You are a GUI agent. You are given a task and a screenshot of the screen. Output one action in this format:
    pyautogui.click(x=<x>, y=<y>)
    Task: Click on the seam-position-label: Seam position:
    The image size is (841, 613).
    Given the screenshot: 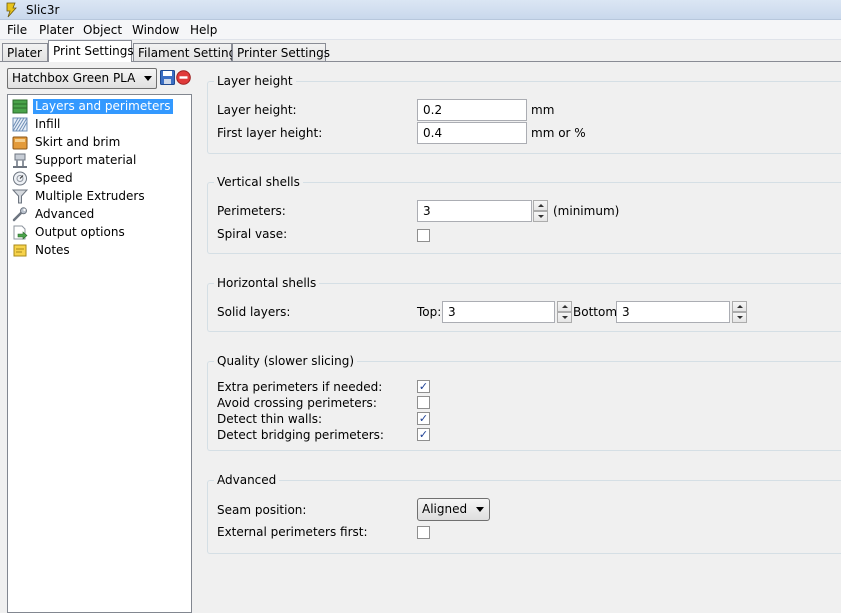 What is the action you would take?
    pyautogui.click(x=262, y=510)
    